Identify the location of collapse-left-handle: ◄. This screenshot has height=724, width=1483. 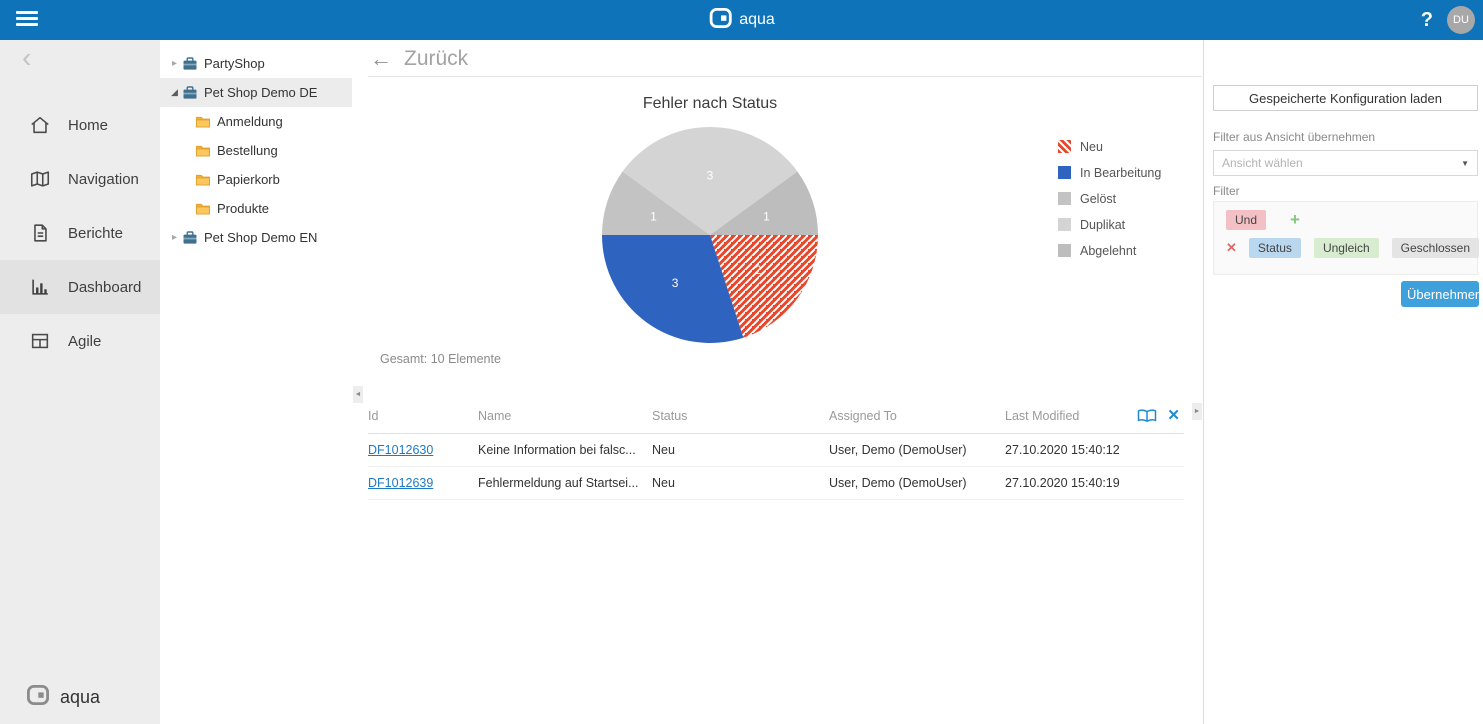
(358, 394).